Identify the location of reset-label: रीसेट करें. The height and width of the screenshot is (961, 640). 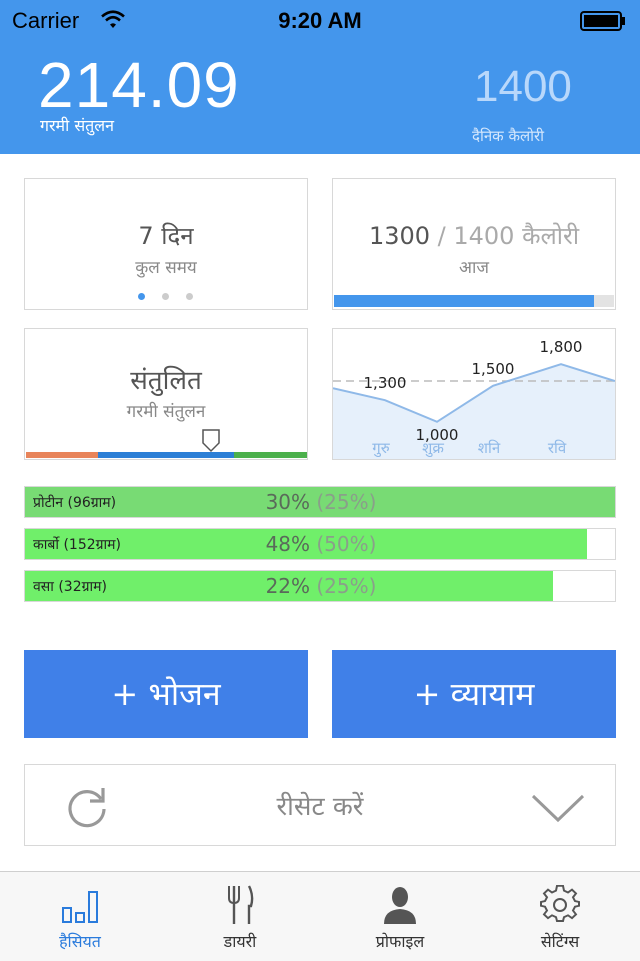
(320, 807).